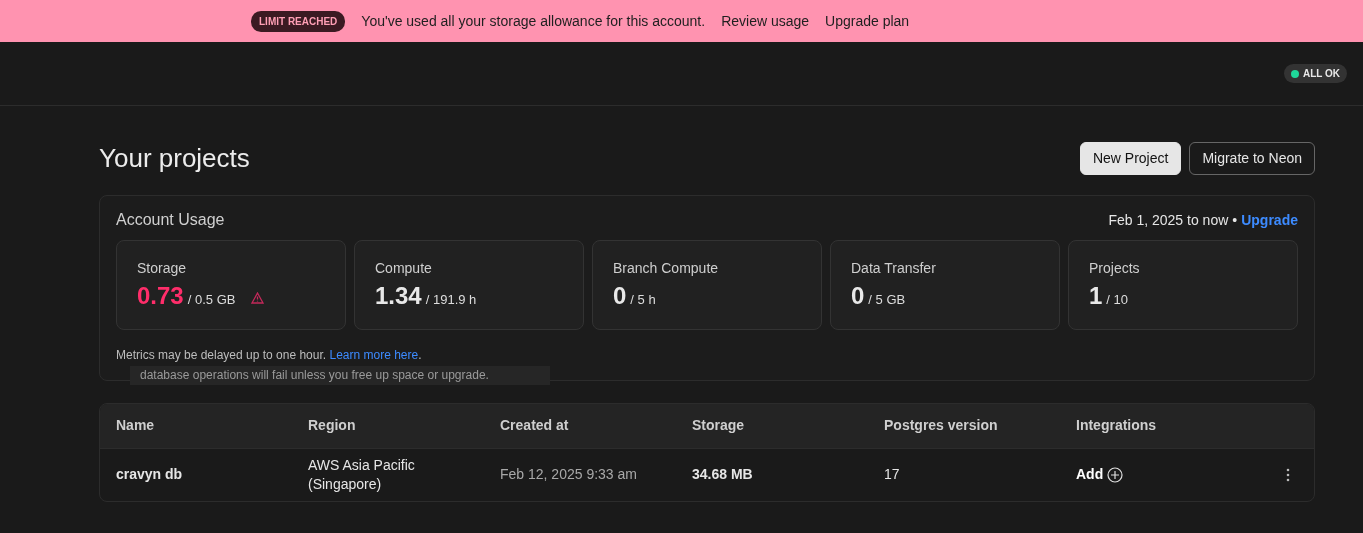 Image resolution: width=1363 pixels, height=533 pixels. I want to click on table-cell-text: AWS Asia Pacific (Singapore), so click(361, 474).